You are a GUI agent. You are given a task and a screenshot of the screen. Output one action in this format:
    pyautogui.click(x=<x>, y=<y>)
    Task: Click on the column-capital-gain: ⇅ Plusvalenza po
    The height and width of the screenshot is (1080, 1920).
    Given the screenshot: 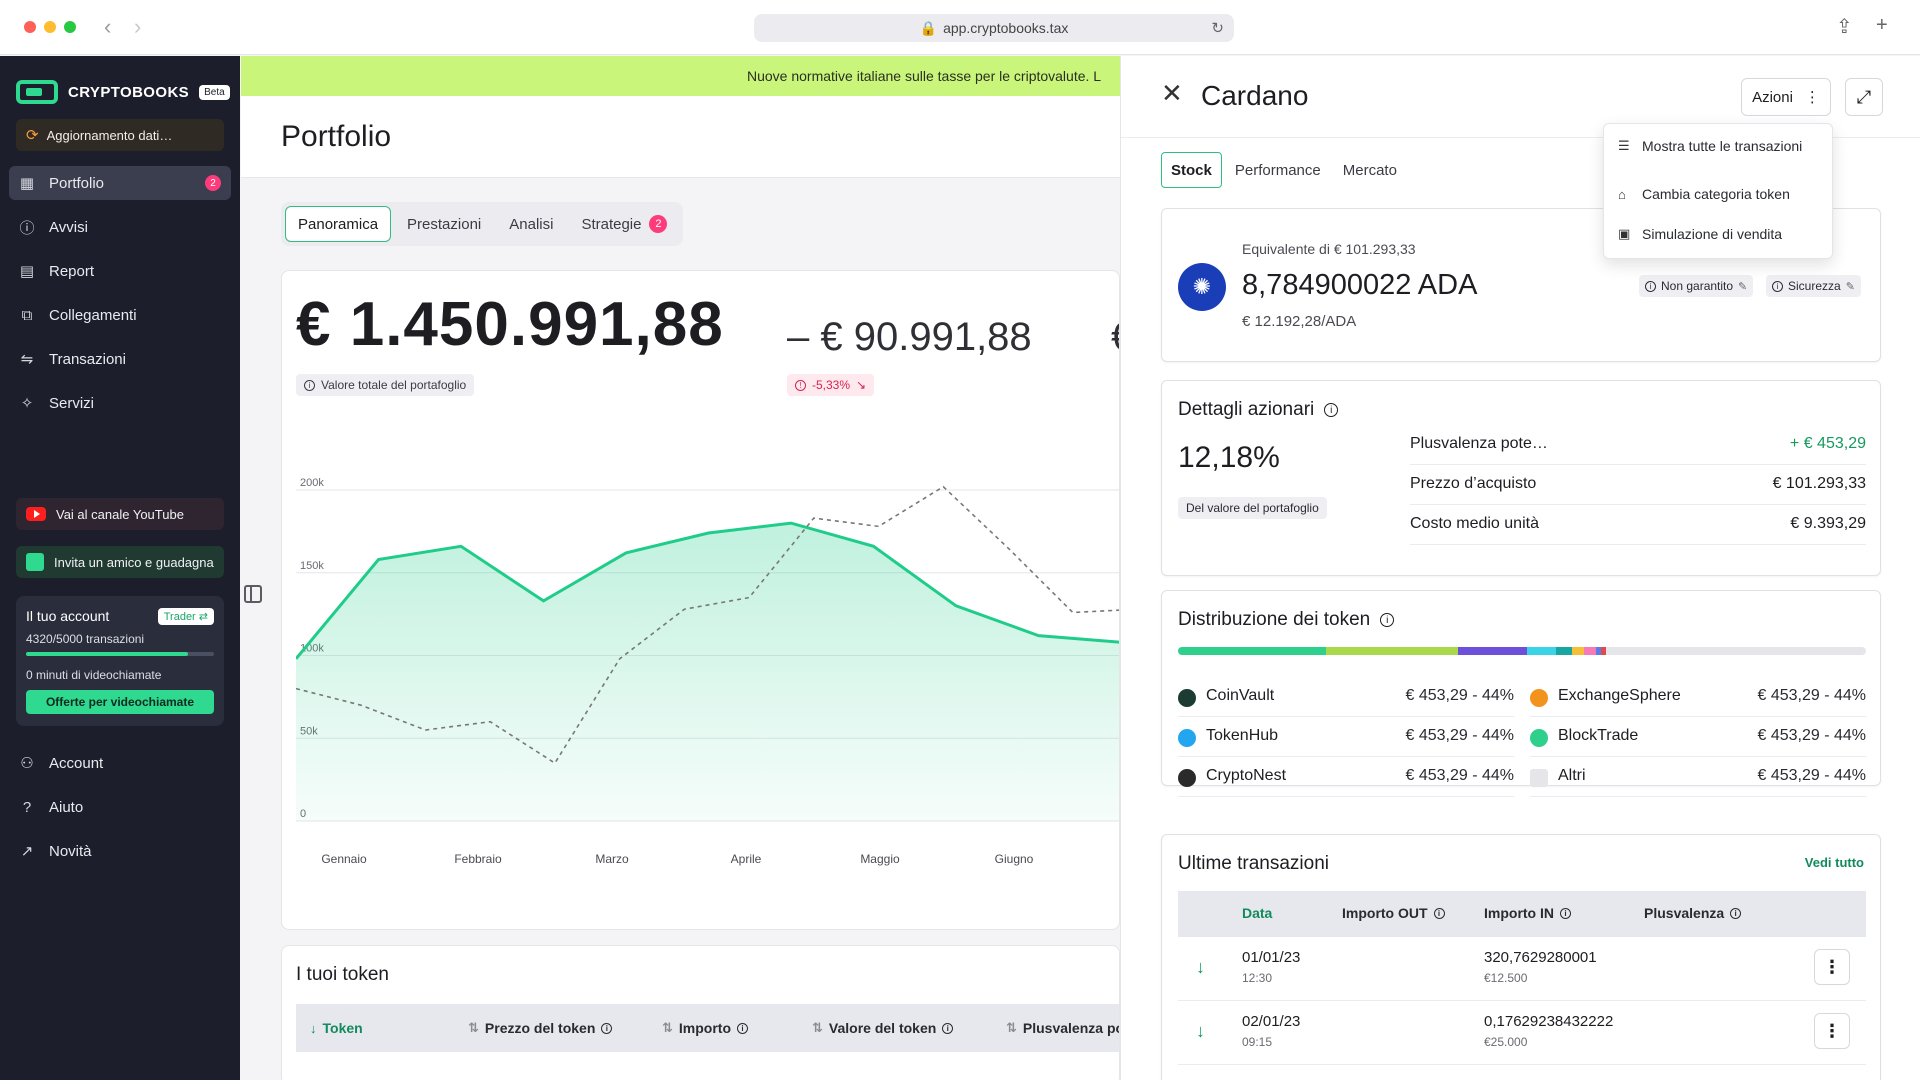 What is the action you would take?
    pyautogui.click(x=1063, y=1028)
    